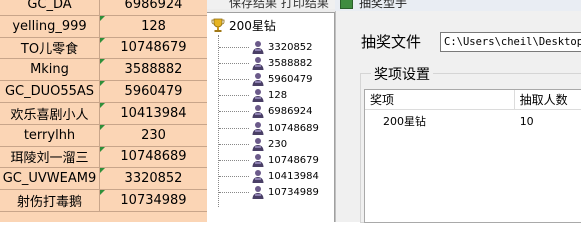 This screenshot has height=240, width=581. What do you see at coordinates (278, 144) in the screenshot?
I see `tree-node-label: 230` at bounding box center [278, 144].